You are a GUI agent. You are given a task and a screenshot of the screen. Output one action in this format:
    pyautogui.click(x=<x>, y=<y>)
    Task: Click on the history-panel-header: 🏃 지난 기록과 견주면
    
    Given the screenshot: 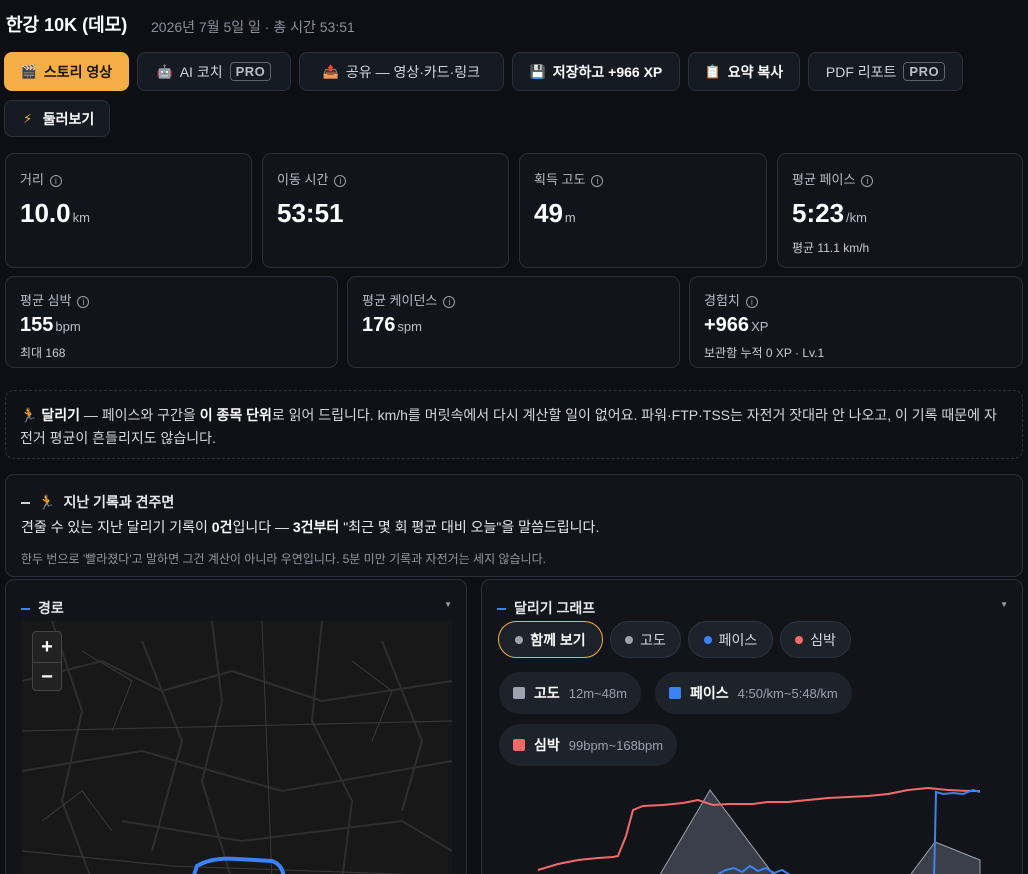 What is the action you would take?
    pyautogui.click(x=97, y=502)
    